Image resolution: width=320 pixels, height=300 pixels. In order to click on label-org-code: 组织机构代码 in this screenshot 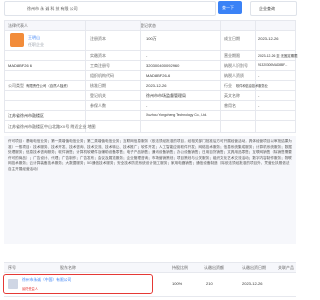, I will do `click(102, 75)`.